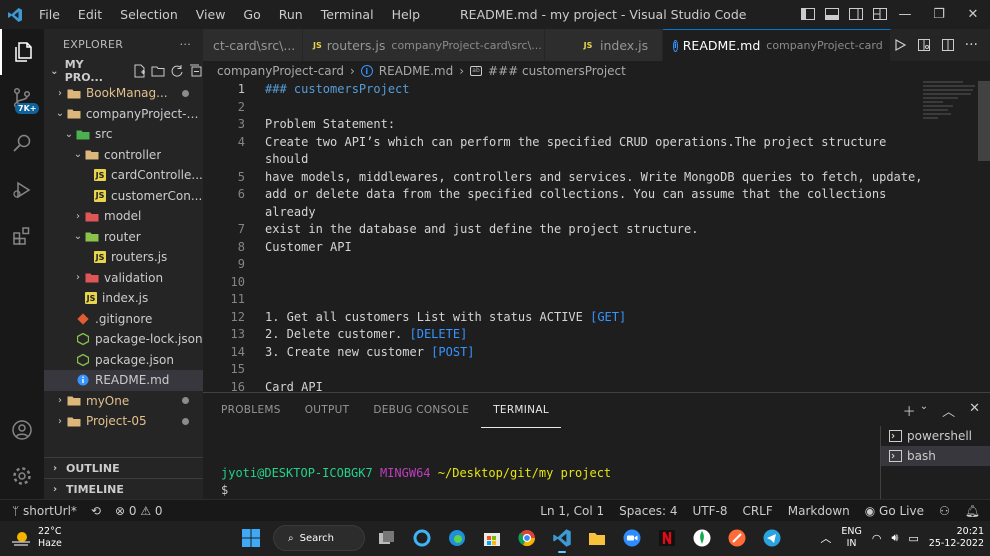 Image resolution: width=990 pixels, height=556 pixels. I want to click on taskbar-search: ⌕ Search, so click(319, 538).